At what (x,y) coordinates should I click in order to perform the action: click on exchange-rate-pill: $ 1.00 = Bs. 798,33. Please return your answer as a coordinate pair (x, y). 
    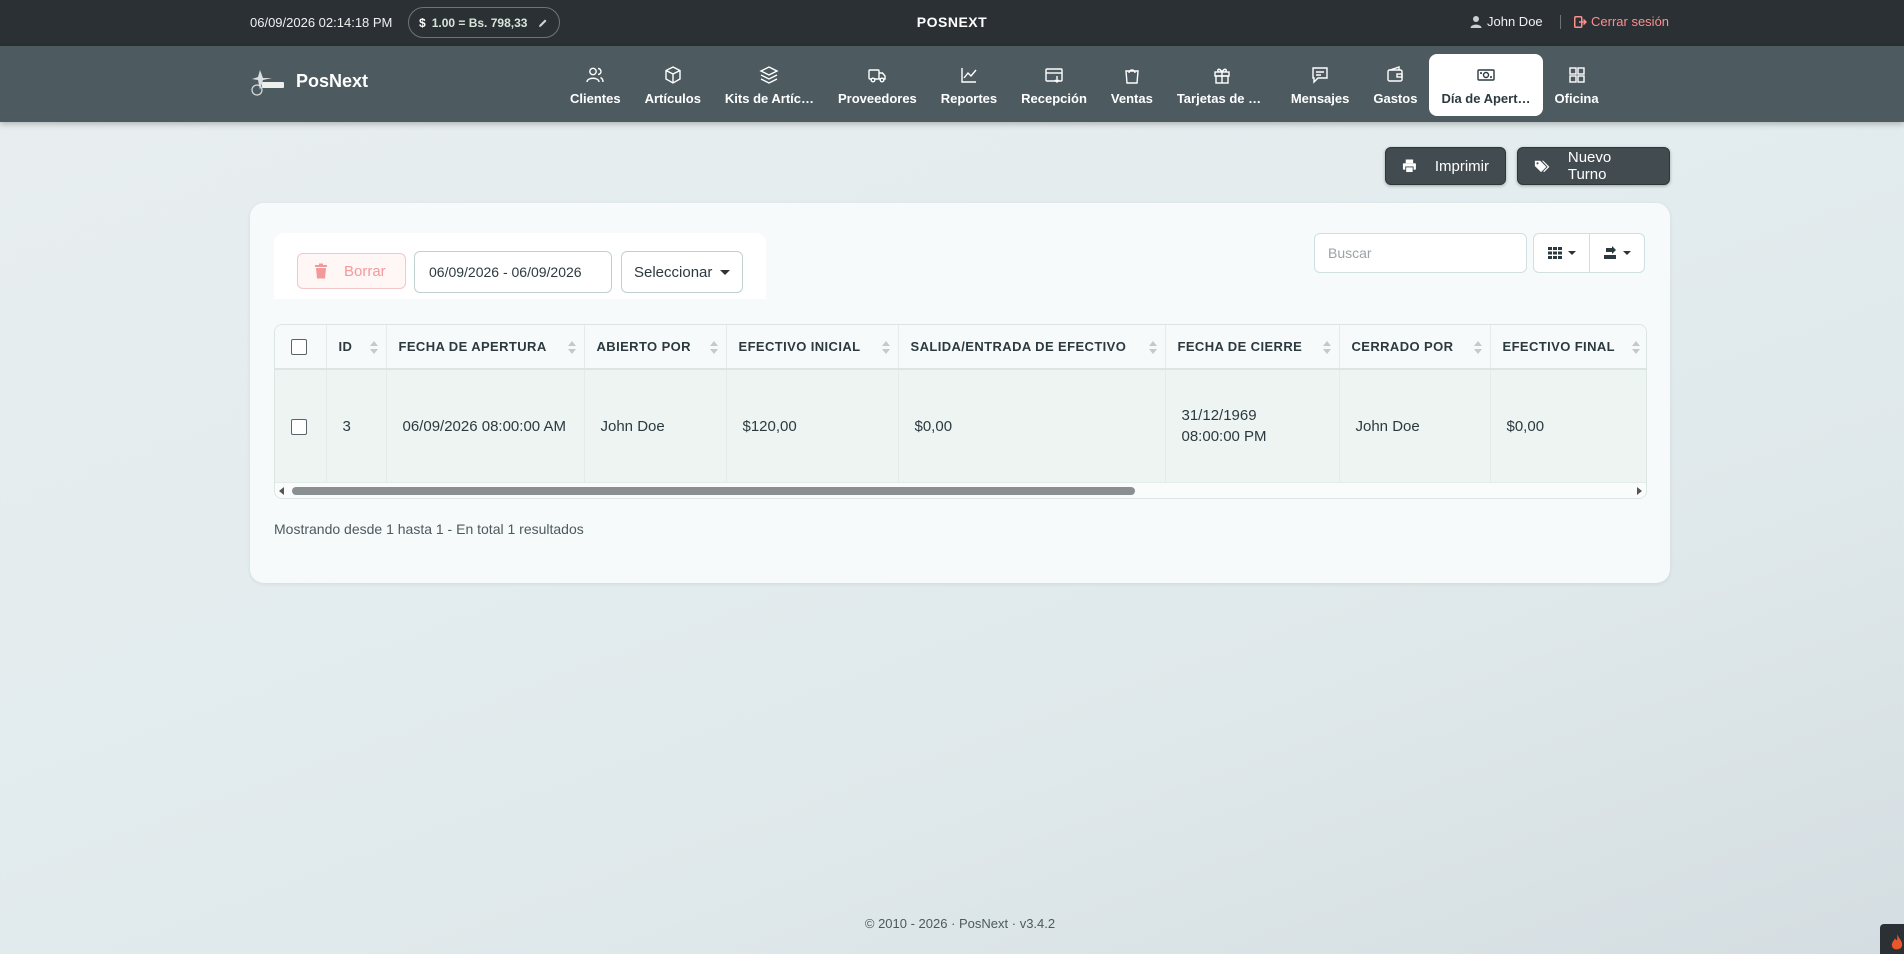
    Looking at the image, I should click on (484, 22).